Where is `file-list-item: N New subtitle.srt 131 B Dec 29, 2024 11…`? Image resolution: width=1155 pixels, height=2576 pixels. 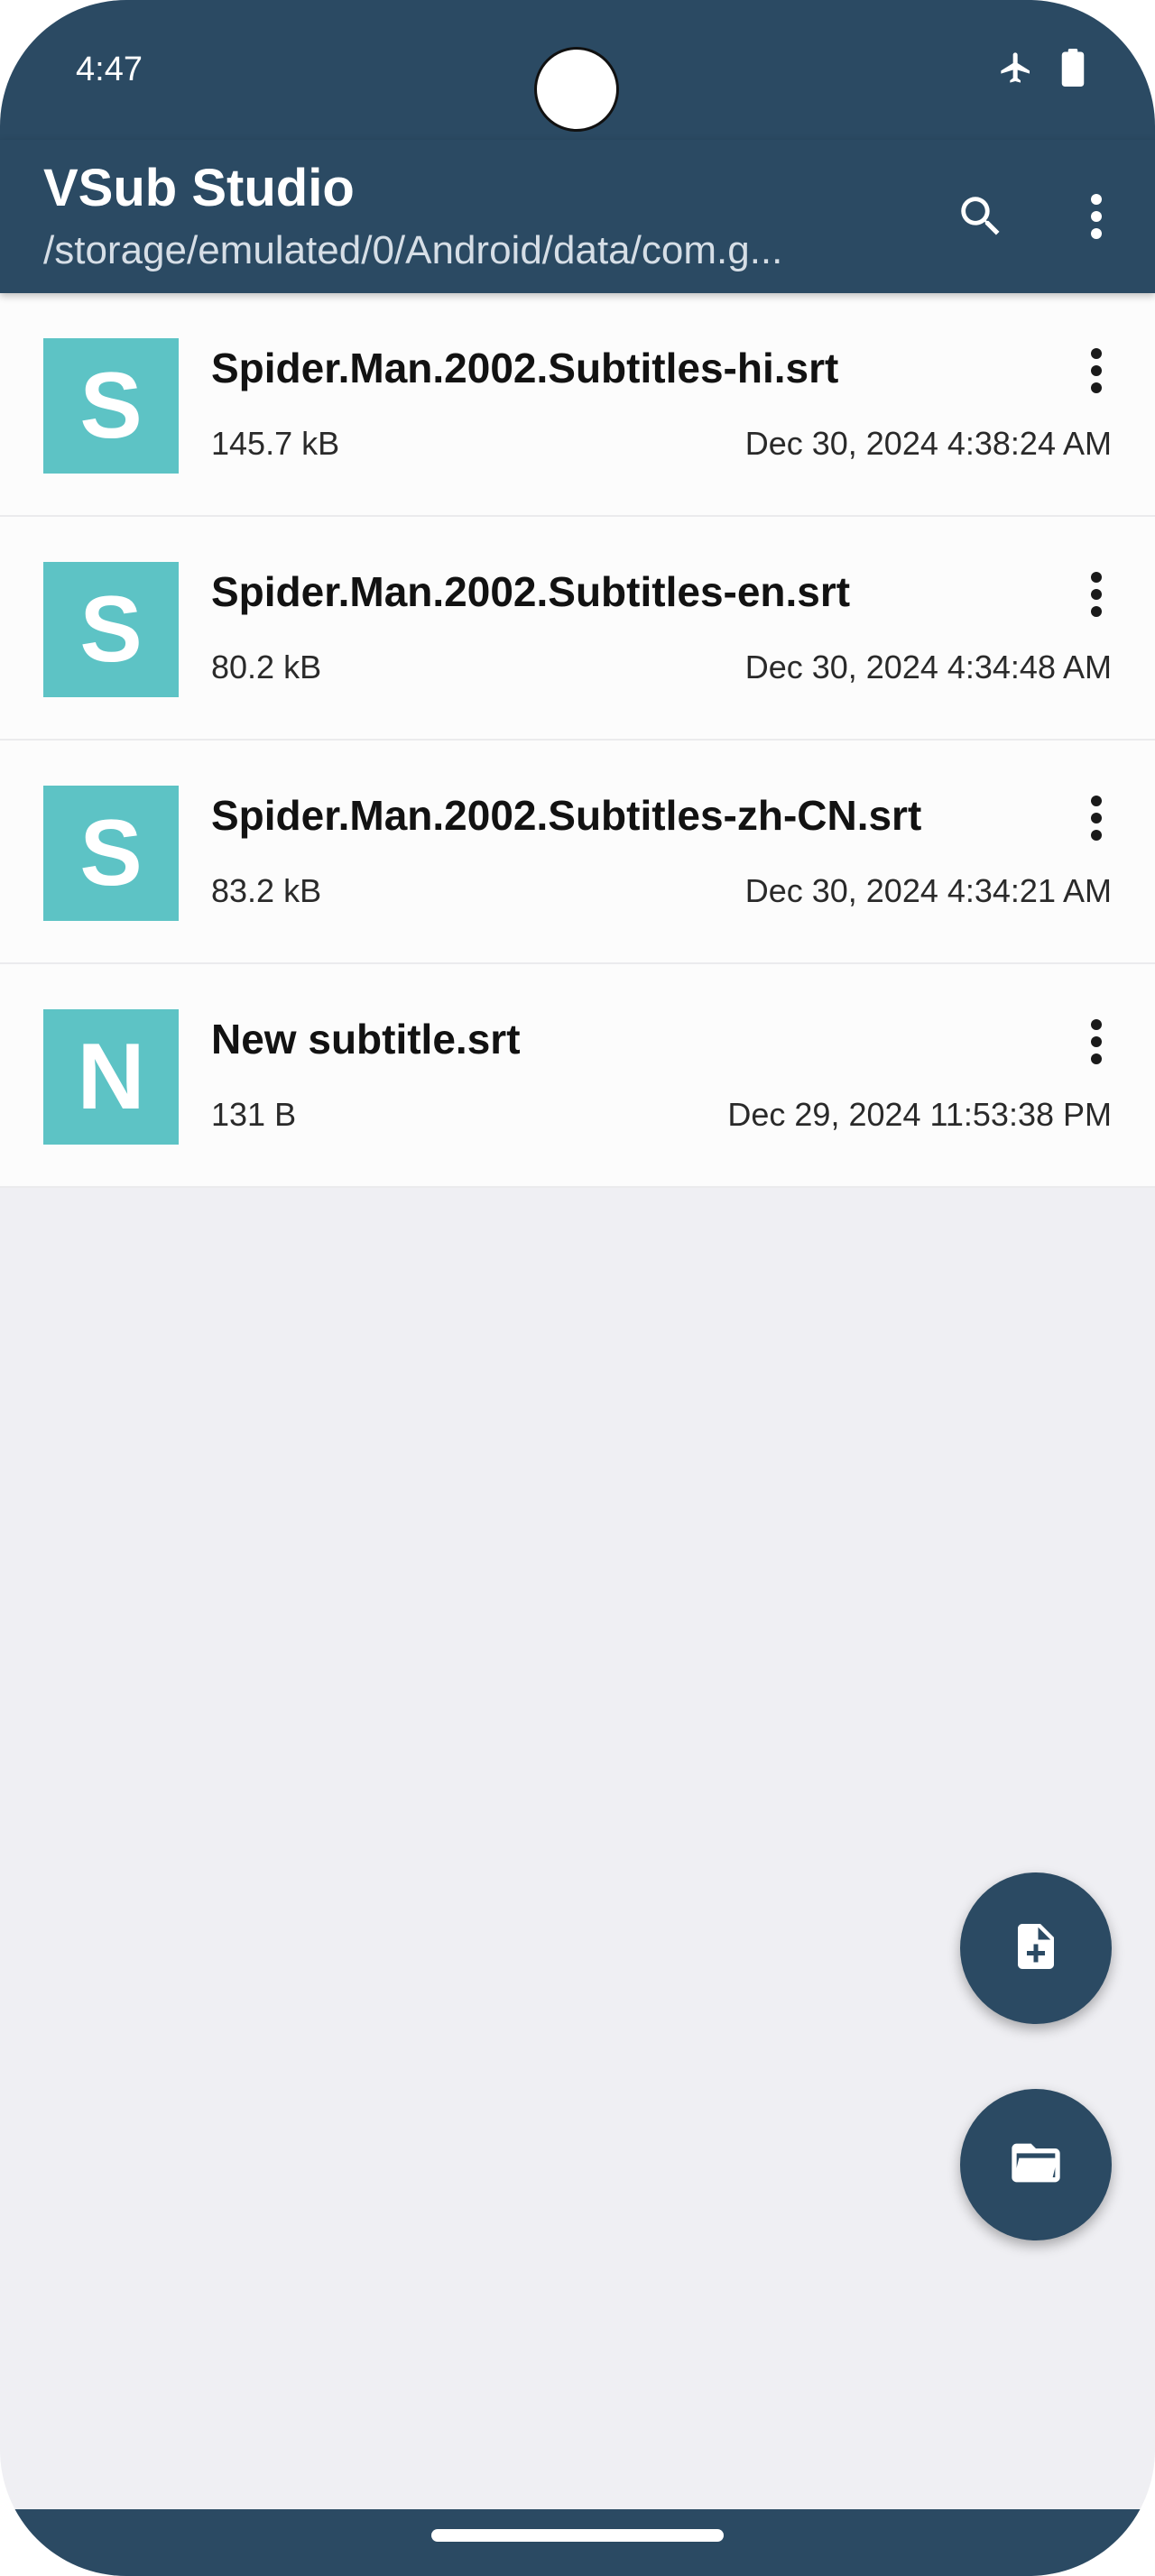 file-list-item: N New subtitle.srt 131 B Dec 29, 2024 11… is located at coordinates (577, 1076).